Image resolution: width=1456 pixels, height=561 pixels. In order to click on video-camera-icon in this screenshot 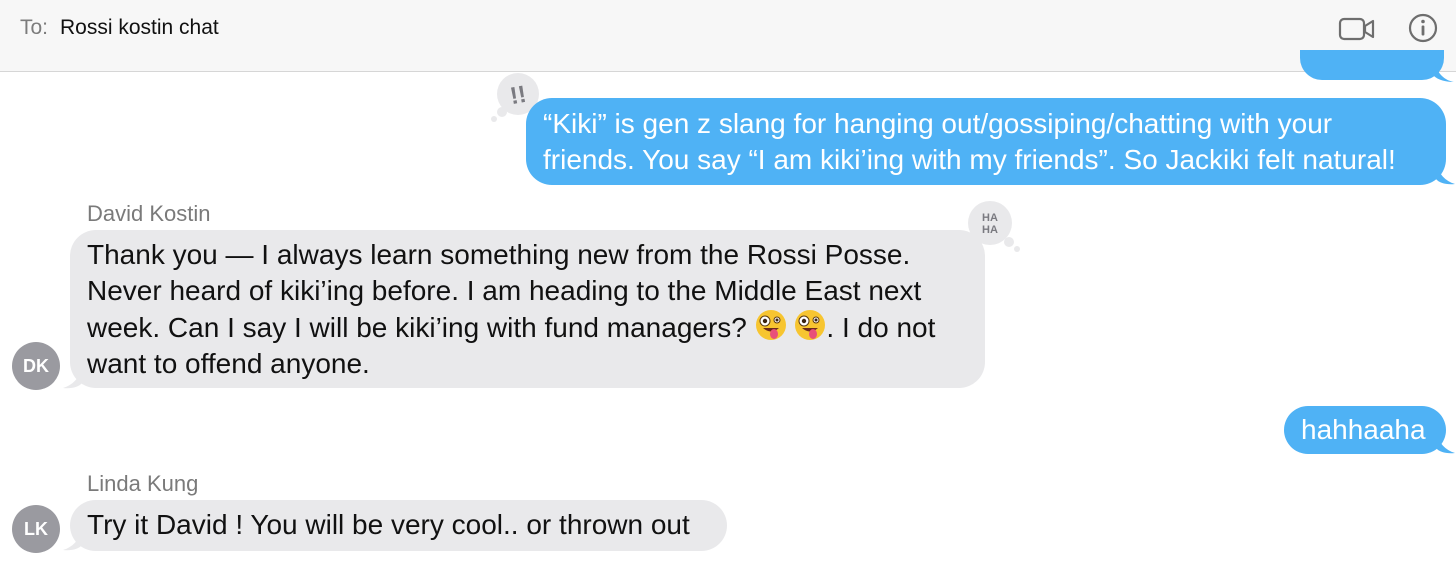, I will do `click(1357, 29)`.